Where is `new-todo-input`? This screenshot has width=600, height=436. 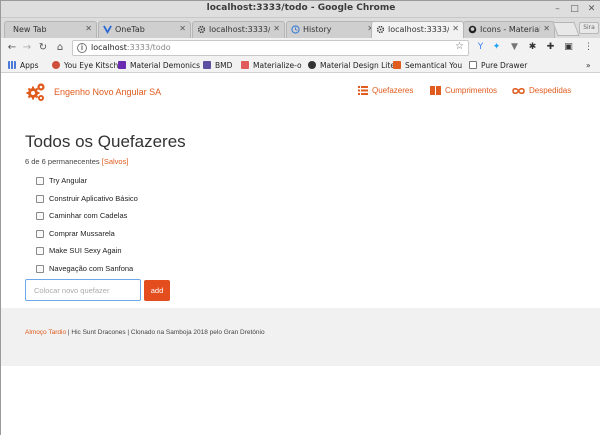
new-todo-input is located at coordinates (83, 290).